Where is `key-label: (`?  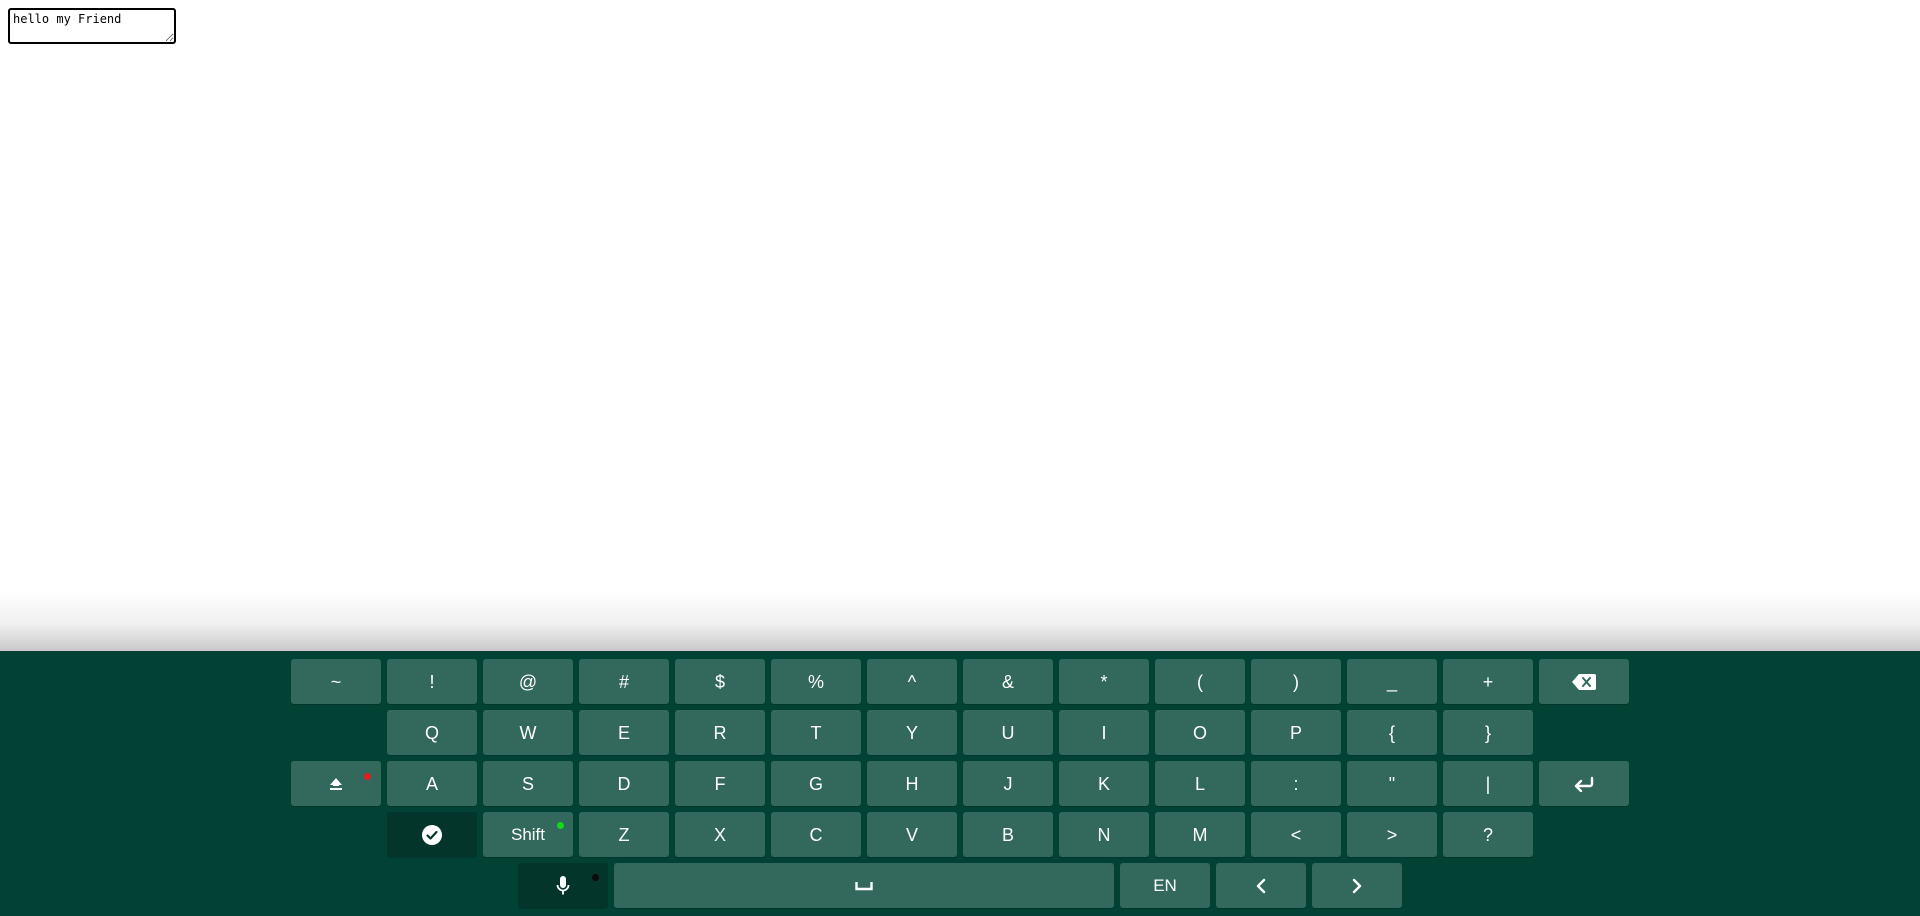
key-label: ( is located at coordinates (1200, 681).